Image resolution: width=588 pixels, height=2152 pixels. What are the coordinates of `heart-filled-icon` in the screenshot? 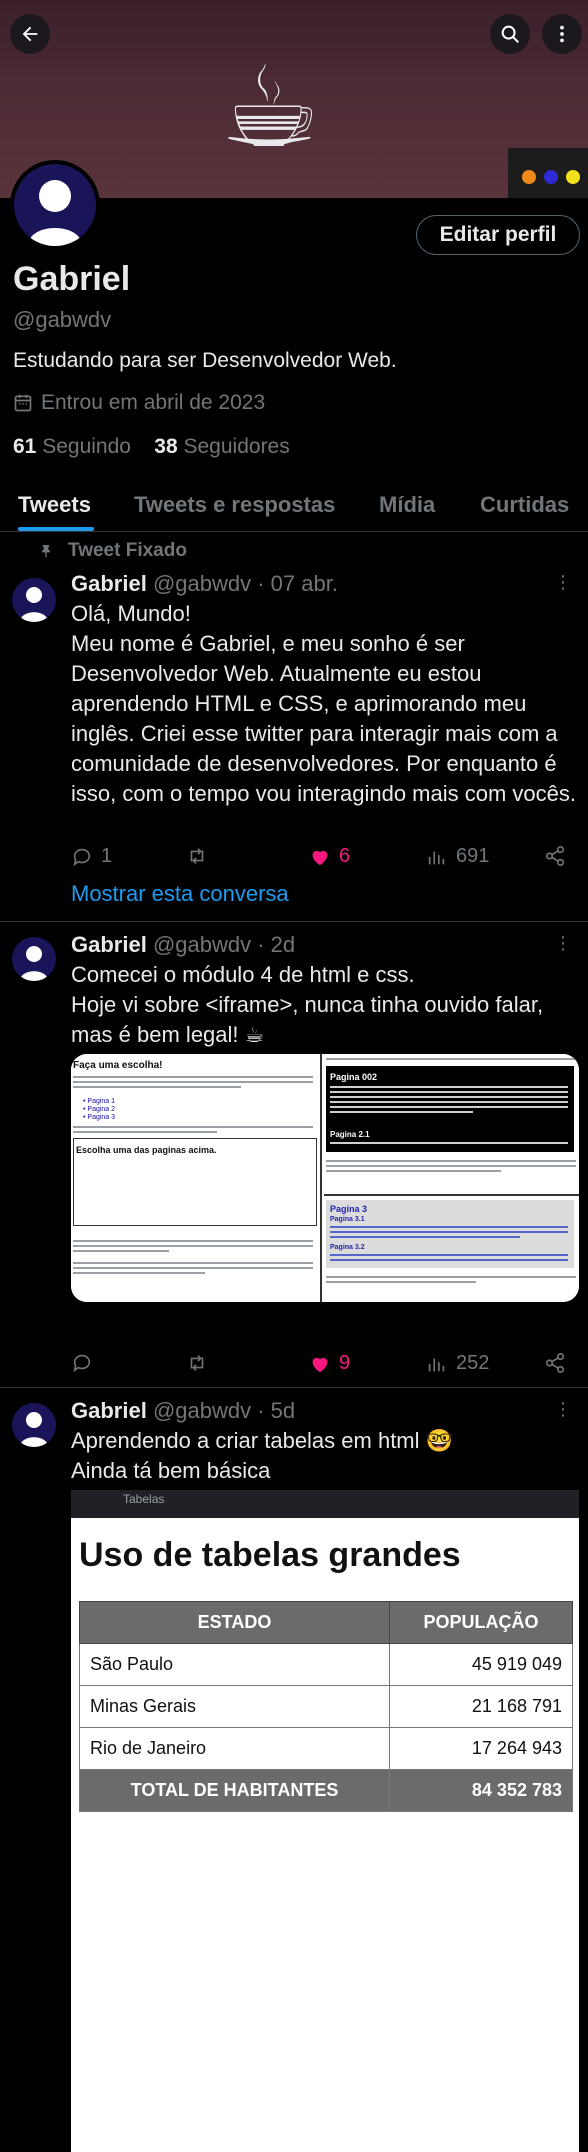 It's located at (320, 857).